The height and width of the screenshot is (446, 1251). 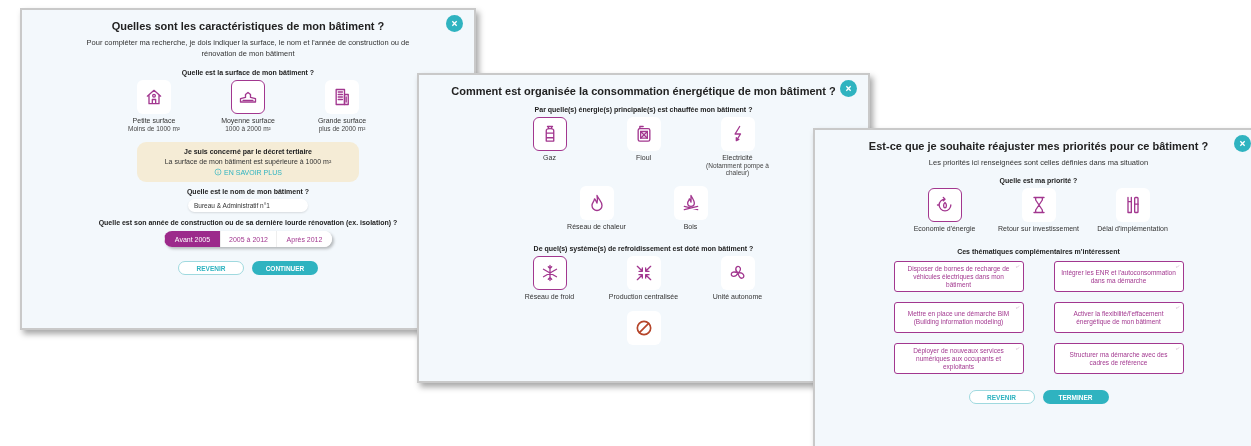 What do you see at coordinates (1038, 146) in the screenshot?
I see `dialog-title: Est-ce que je souhaite réajuster mes priorités pour ce bâtiment ?` at bounding box center [1038, 146].